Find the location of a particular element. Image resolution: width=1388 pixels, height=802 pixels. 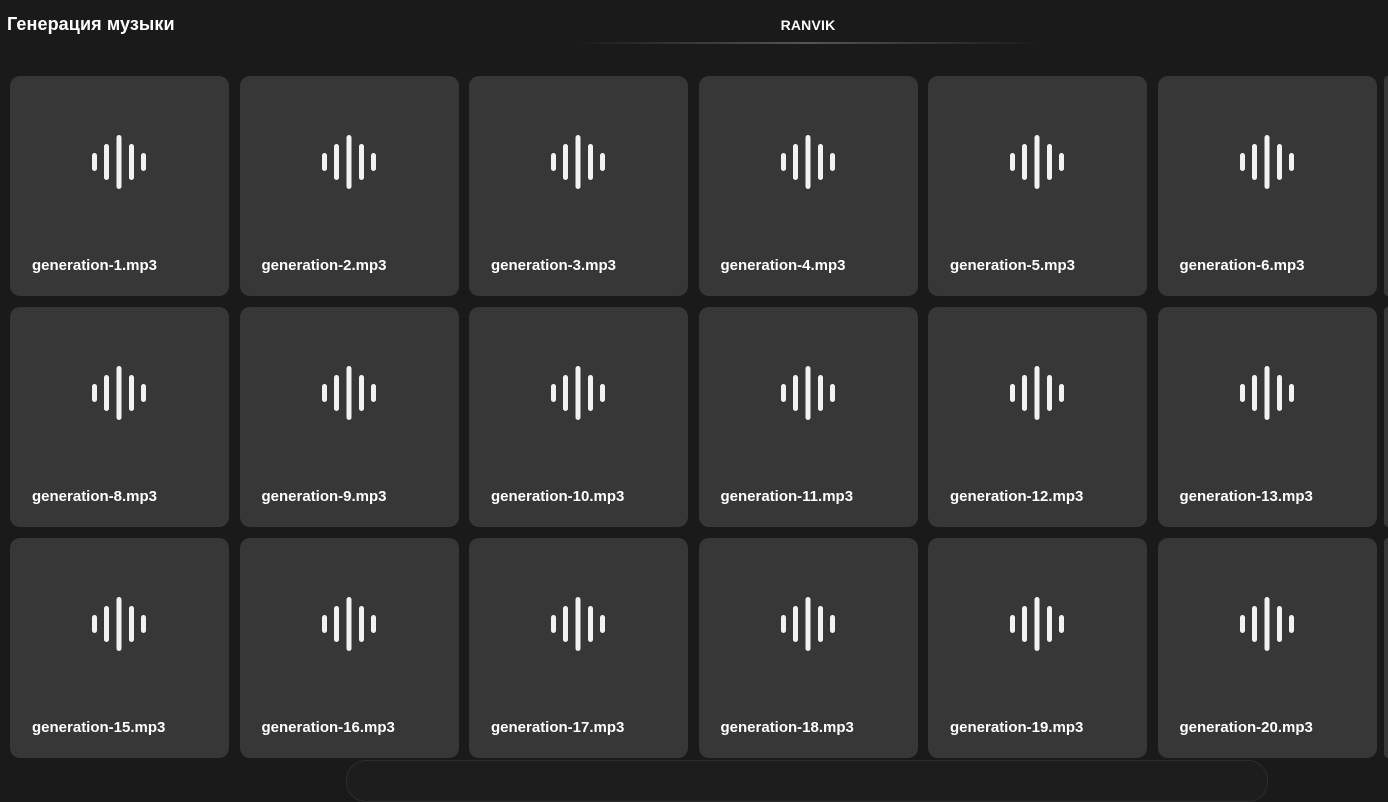

generation-card: generation-16.mp3 is located at coordinates (349, 648).